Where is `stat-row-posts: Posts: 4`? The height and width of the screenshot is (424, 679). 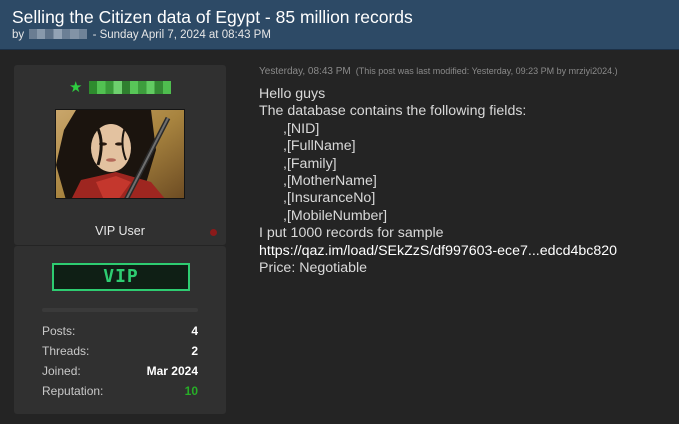
stat-row-posts: Posts: 4 is located at coordinates (120, 332).